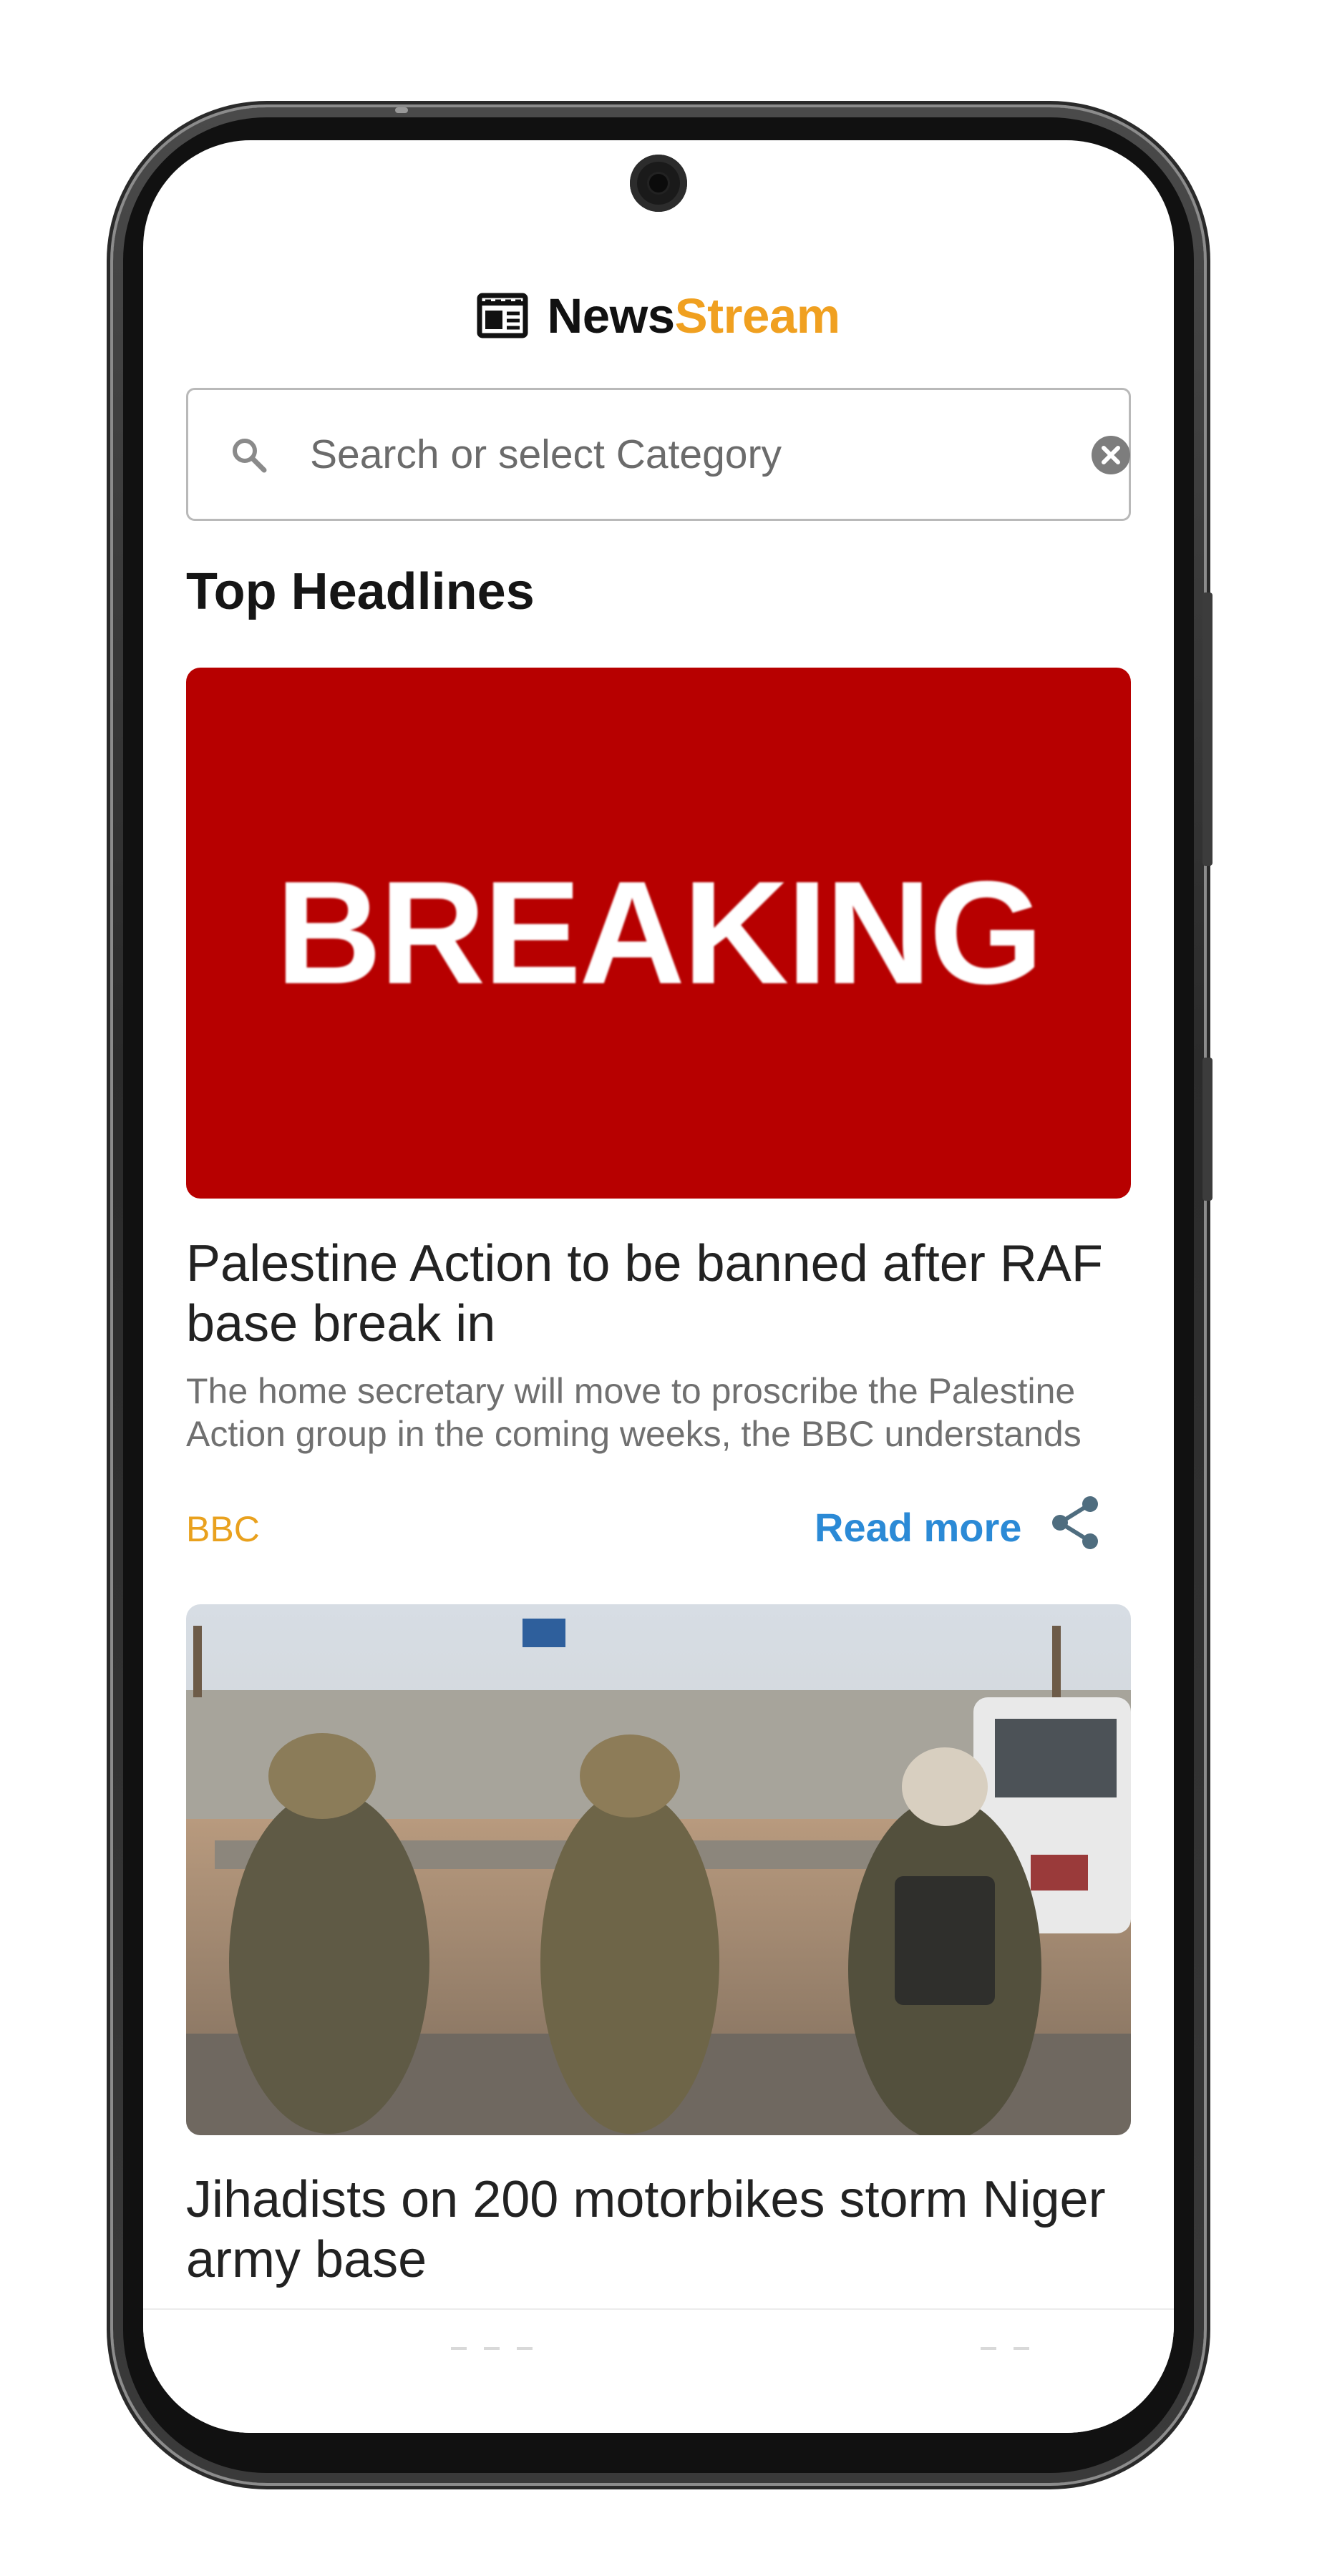 Image resolution: width=1317 pixels, height=2576 pixels. What do you see at coordinates (402, 110) in the screenshot?
I see `top-edge-detail` at bounding box center [402, 110].